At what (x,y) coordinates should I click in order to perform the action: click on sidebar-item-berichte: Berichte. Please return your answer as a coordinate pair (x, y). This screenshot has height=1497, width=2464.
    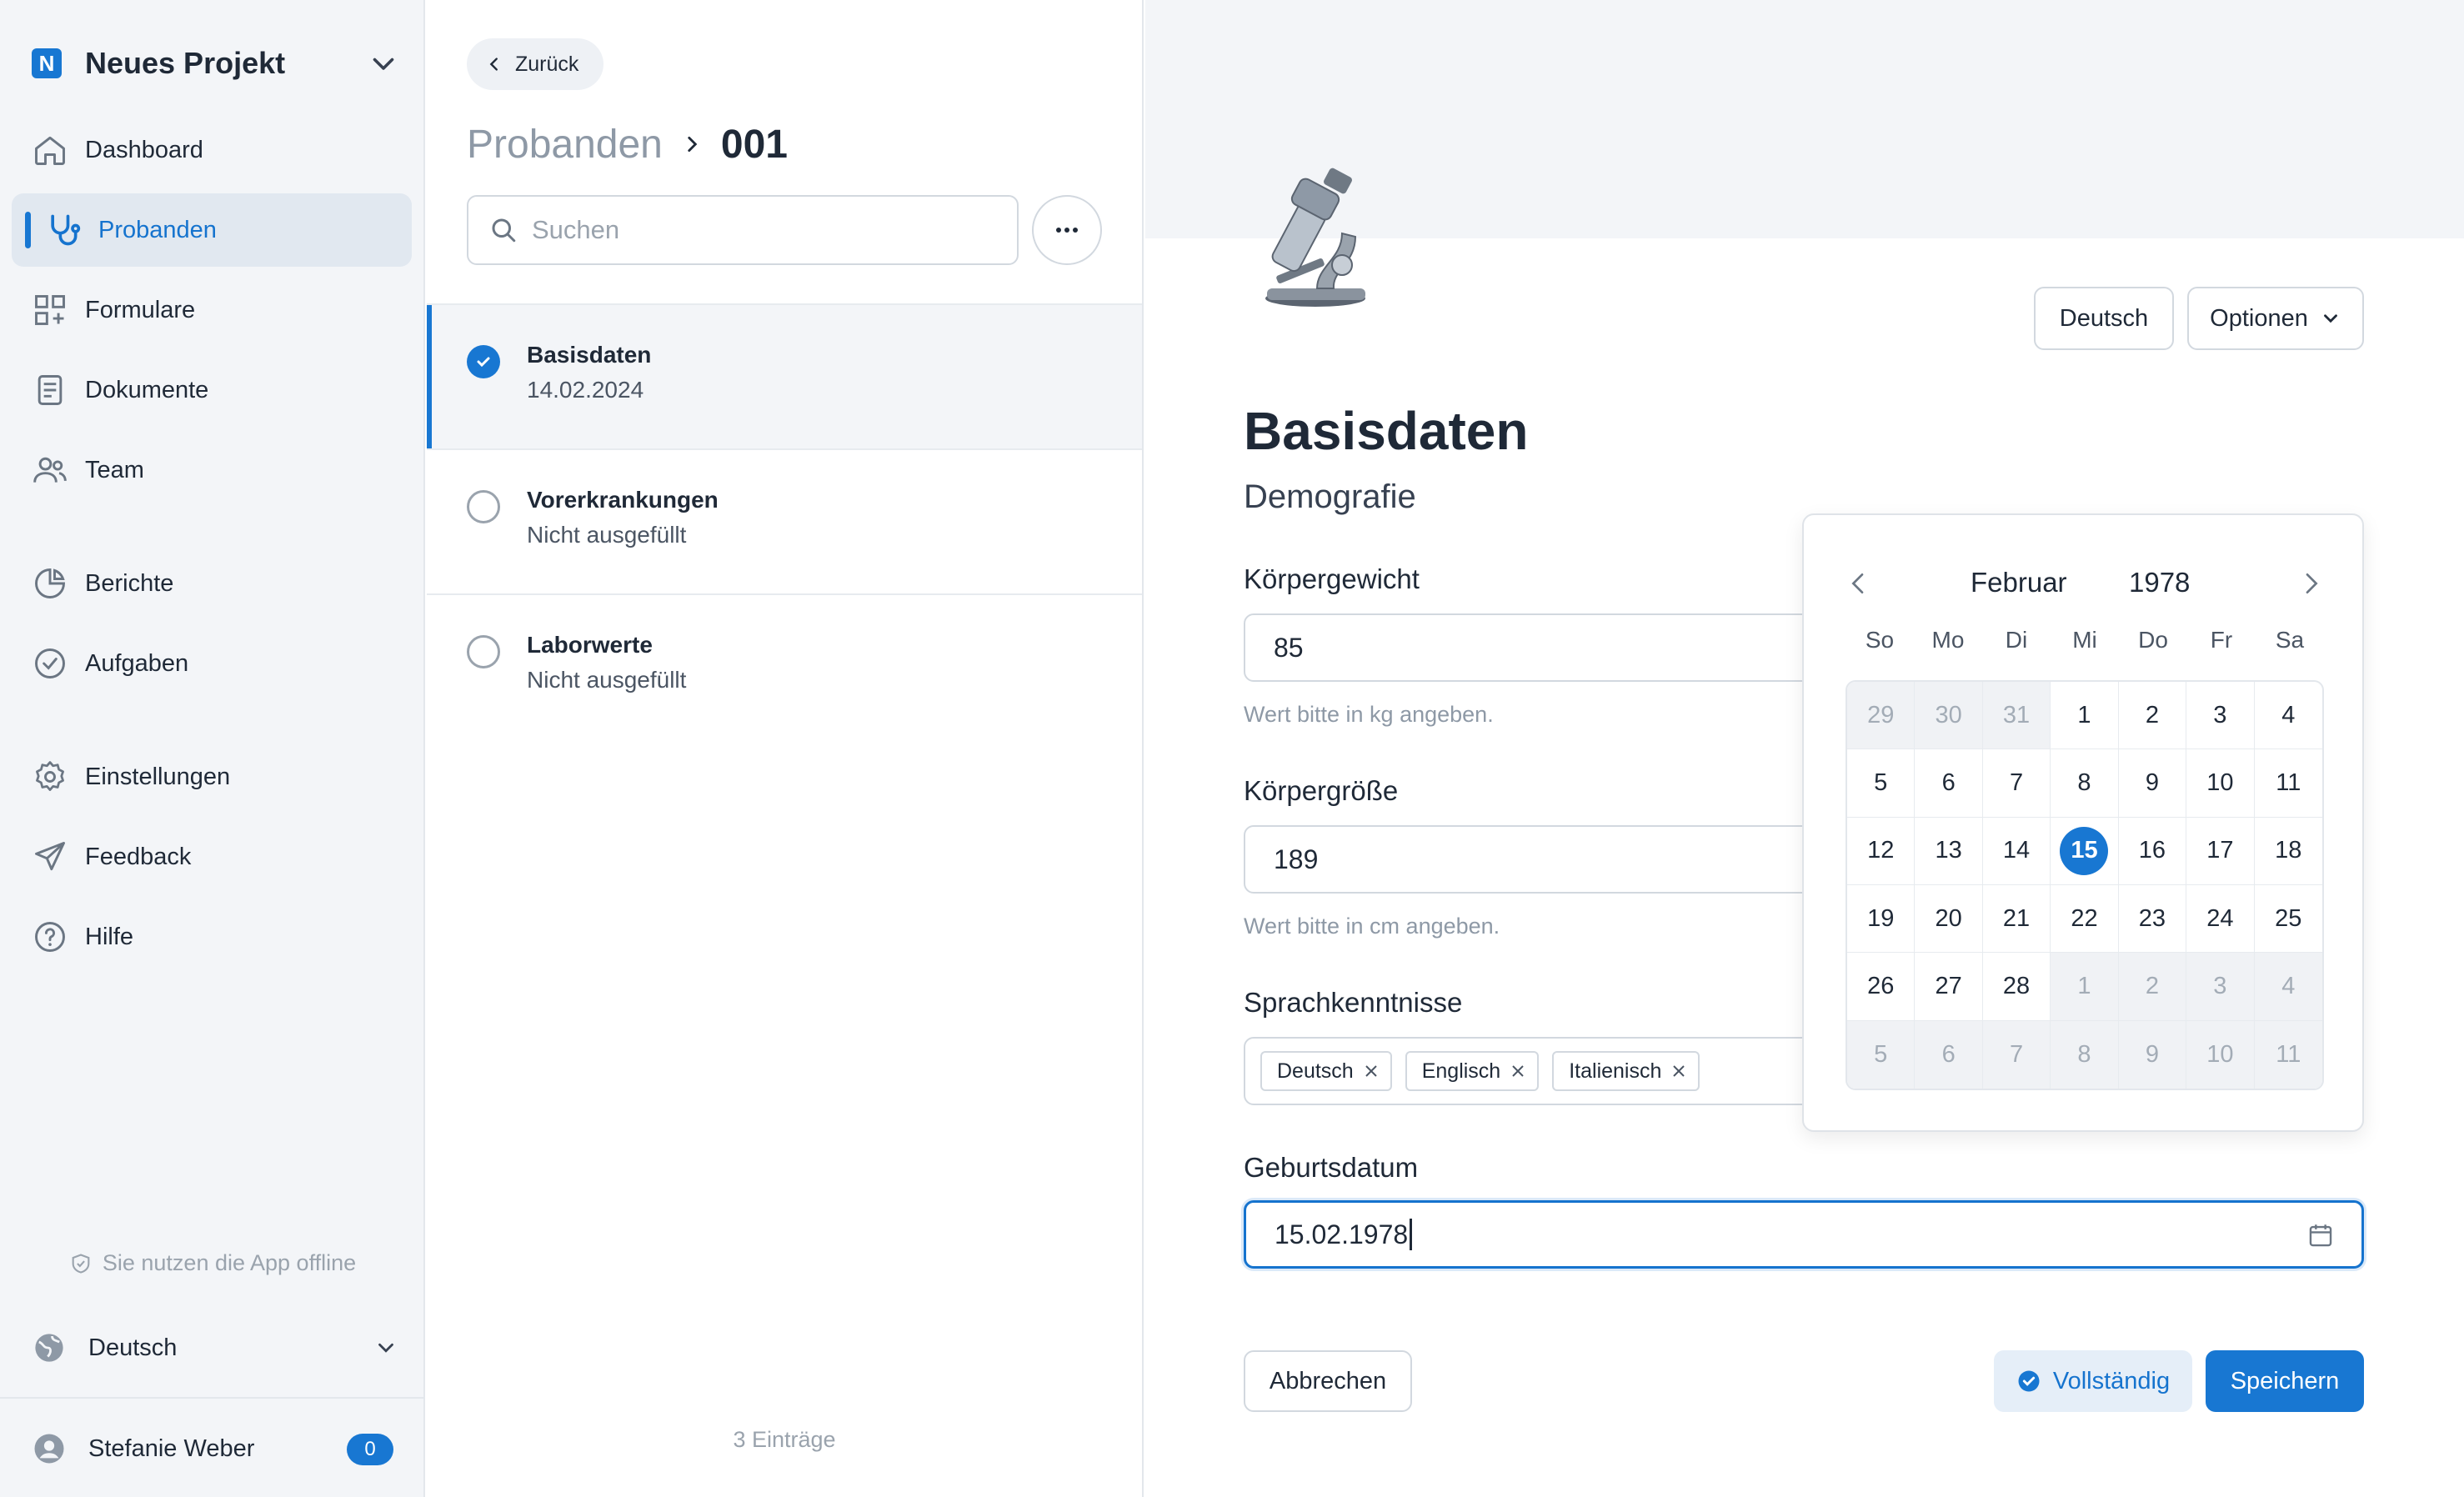
    Looking at the image, I should click on (212, 583).